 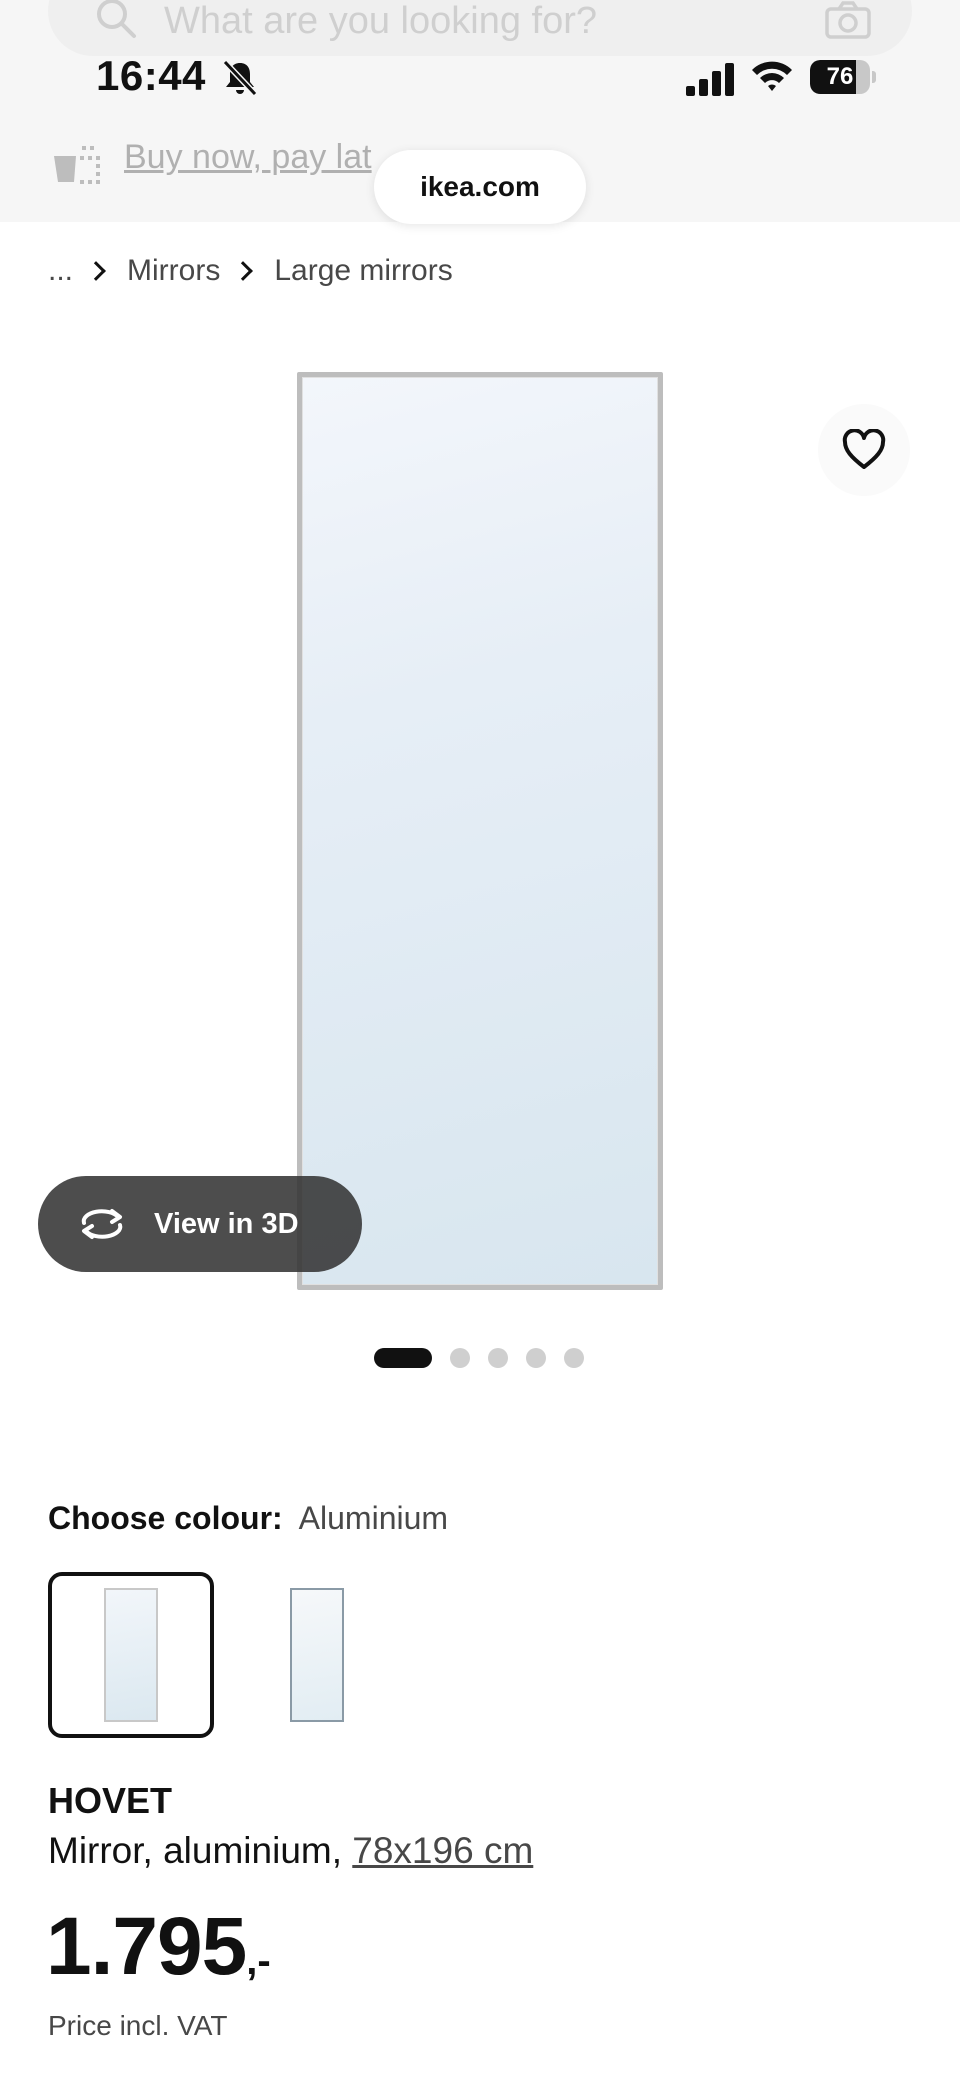 I want to click on wifi-icon, so click(x=772, y=76).